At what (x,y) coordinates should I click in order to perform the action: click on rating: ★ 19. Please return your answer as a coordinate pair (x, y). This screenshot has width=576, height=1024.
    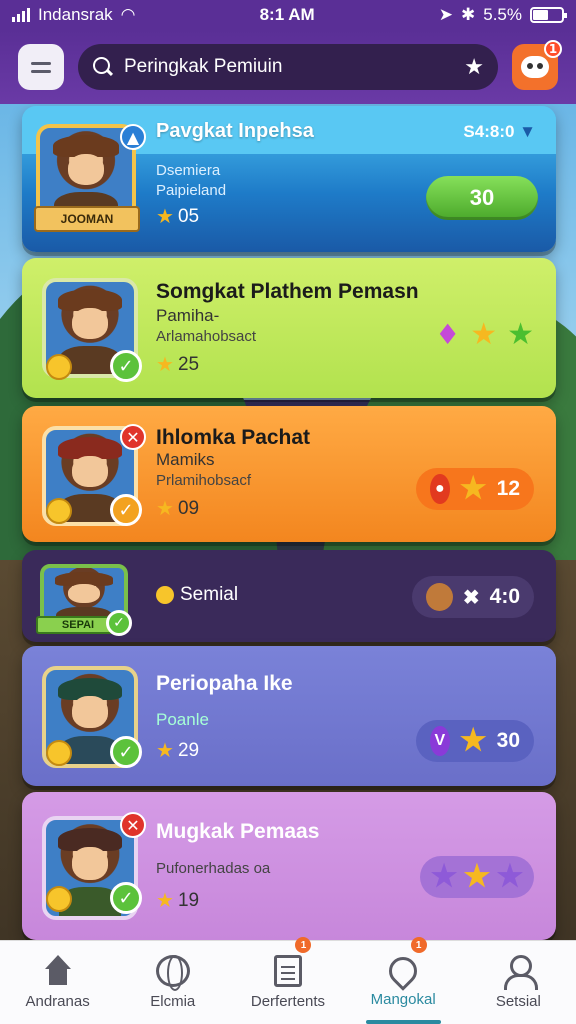
    Looking at the image, I should click on (178, 901).